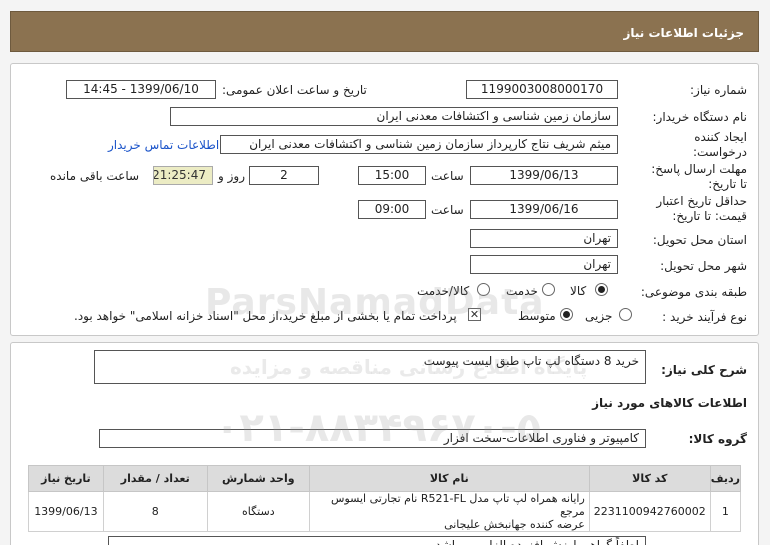  What do you see at coordinates (599, 316) in the screenshot?
I see `process-minor-label: جزیی` at bounding box center [599, 316].